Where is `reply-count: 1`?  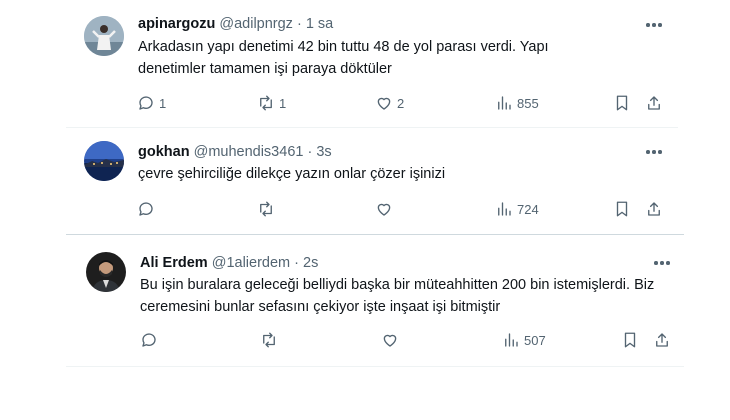
reply-count: 1 is located at coordinates (163, 103).